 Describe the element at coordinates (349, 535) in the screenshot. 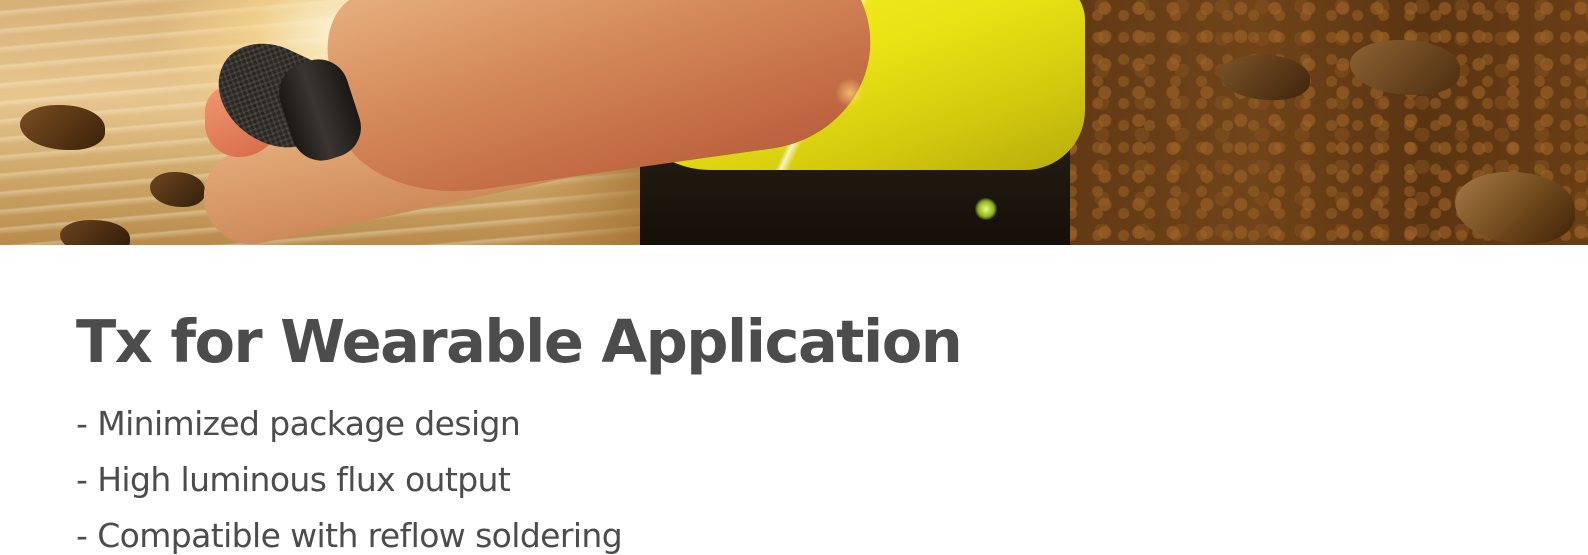

I see `feature-item: - Compatible with reflow soldering` at that location.